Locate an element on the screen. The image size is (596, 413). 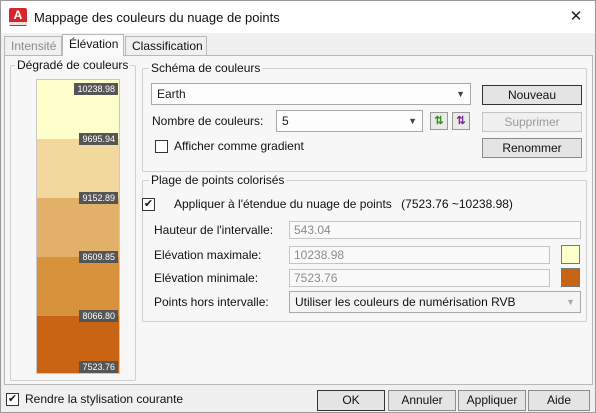
min-elevation-color-swatch is located at coordinates (570, 277).